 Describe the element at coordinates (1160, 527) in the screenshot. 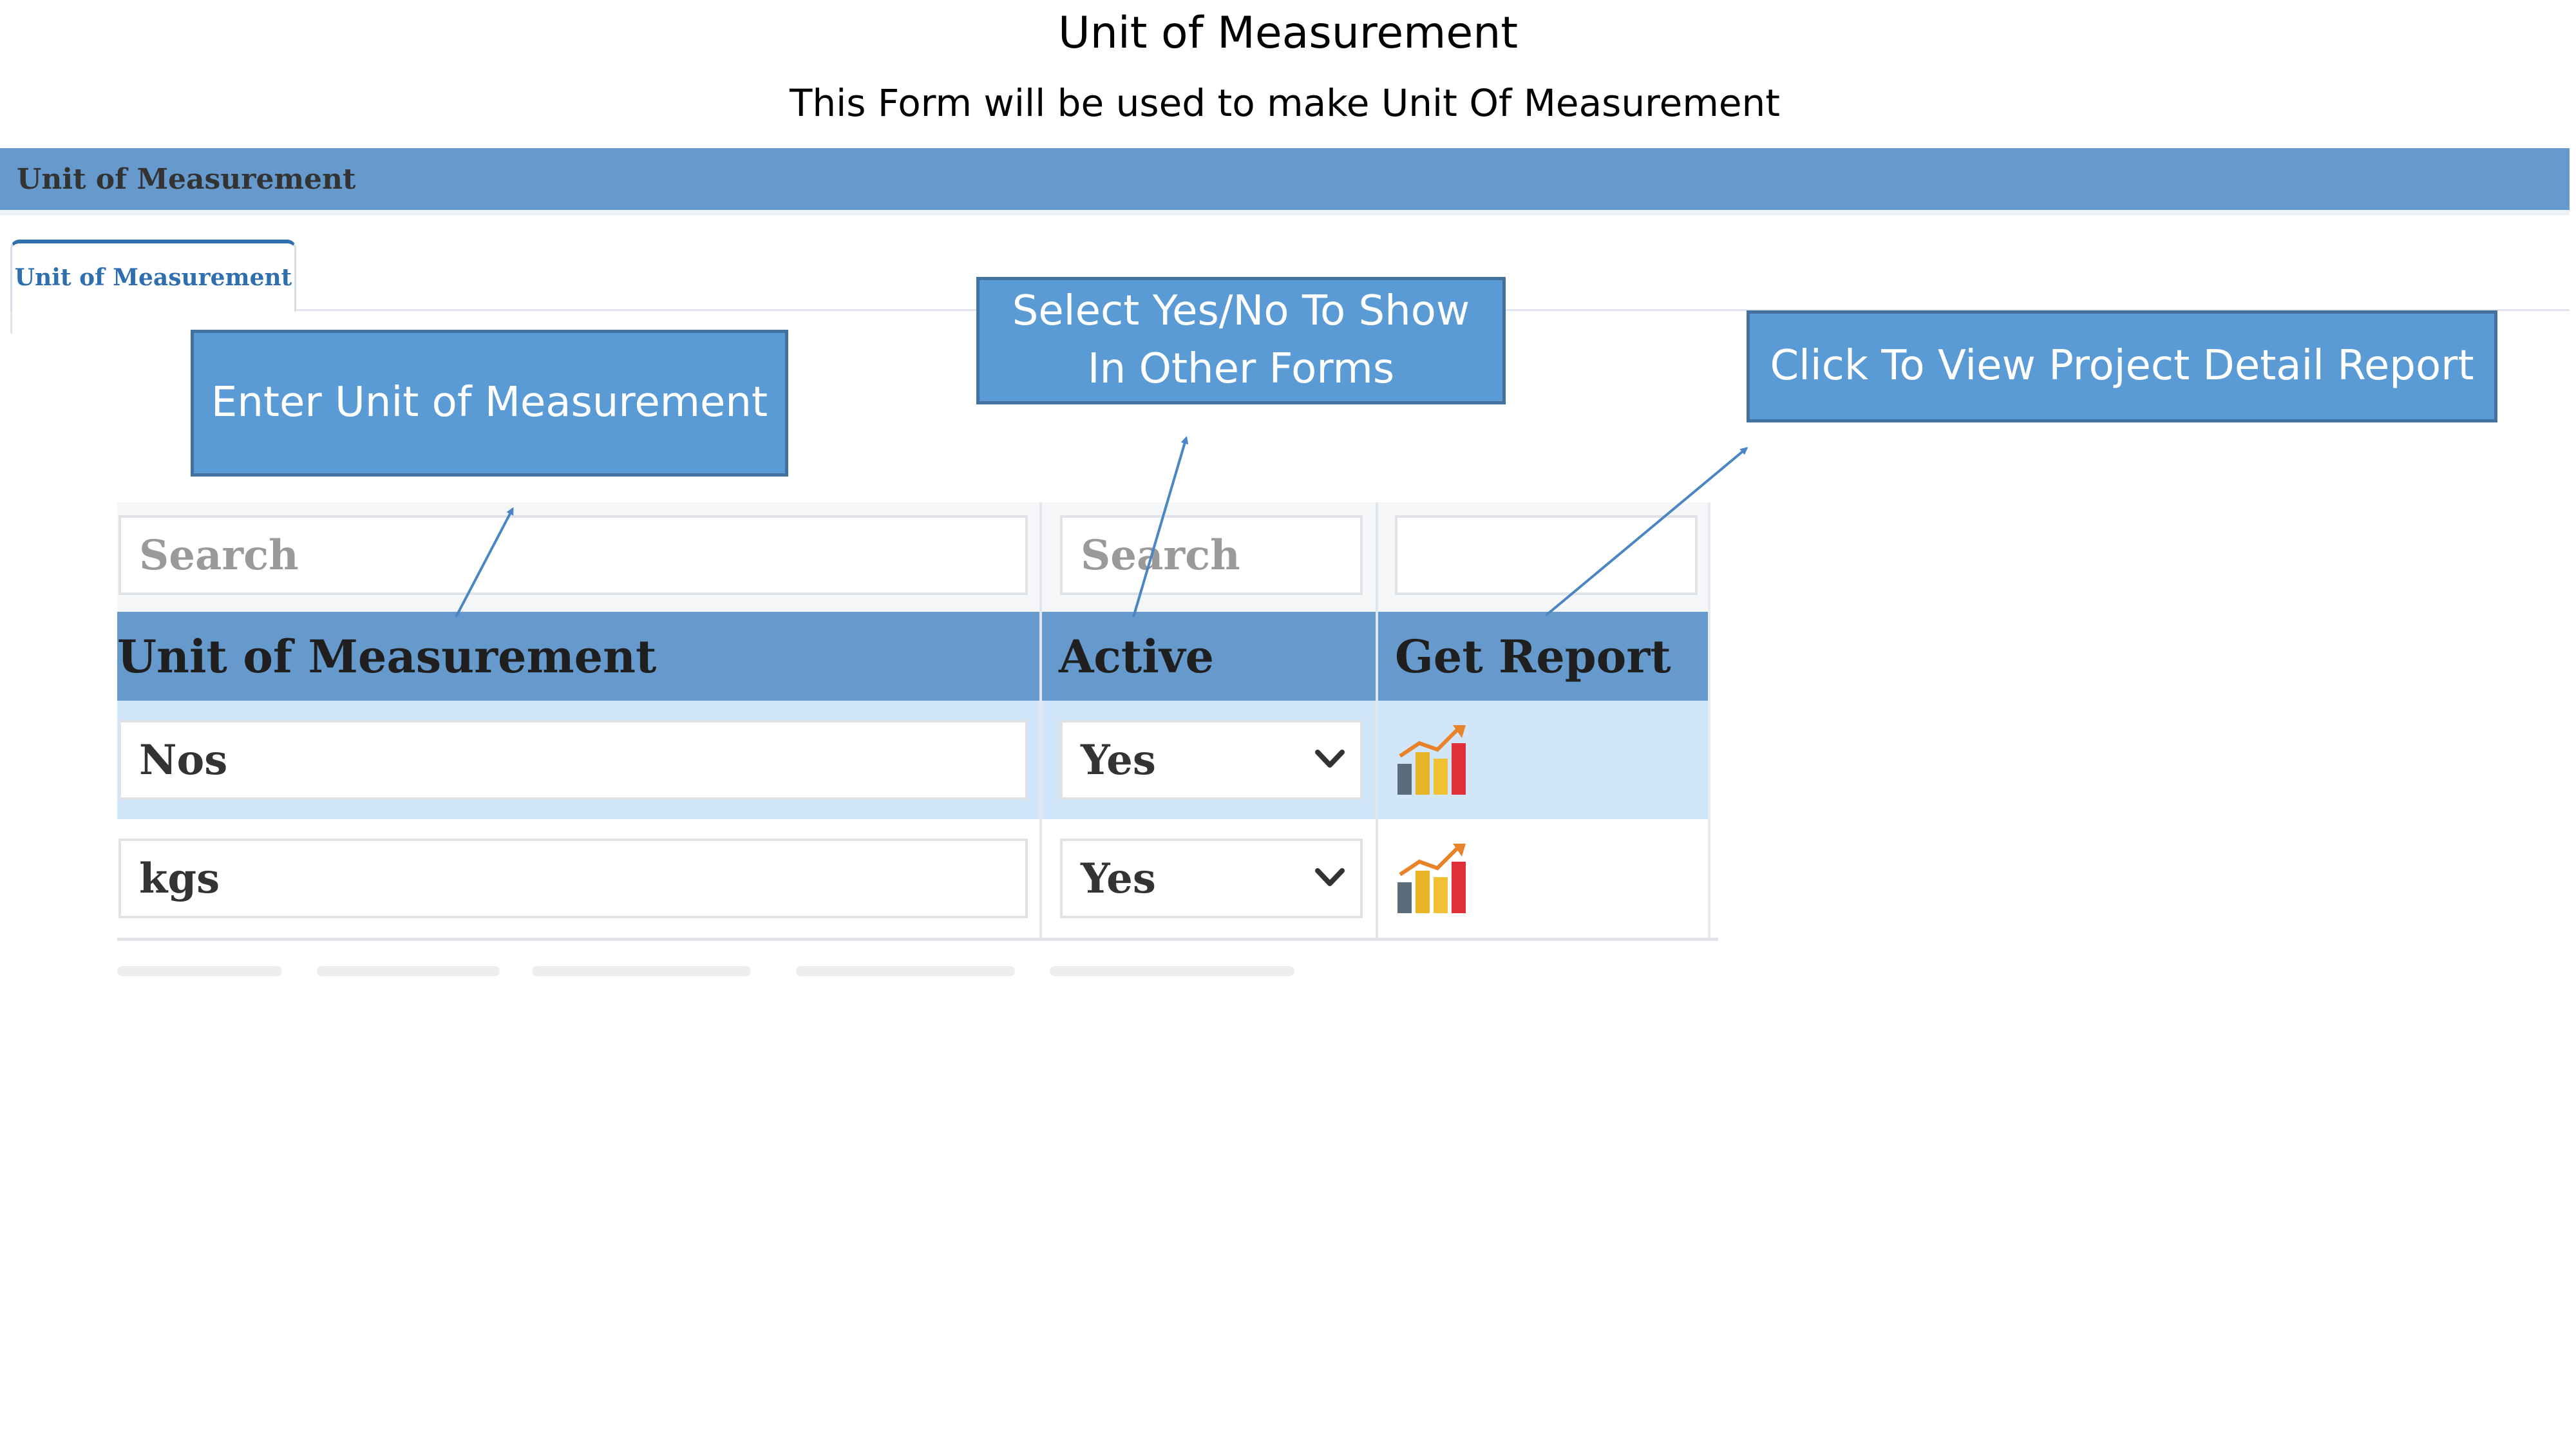

I see `arrow-to-active-callout` at that location.